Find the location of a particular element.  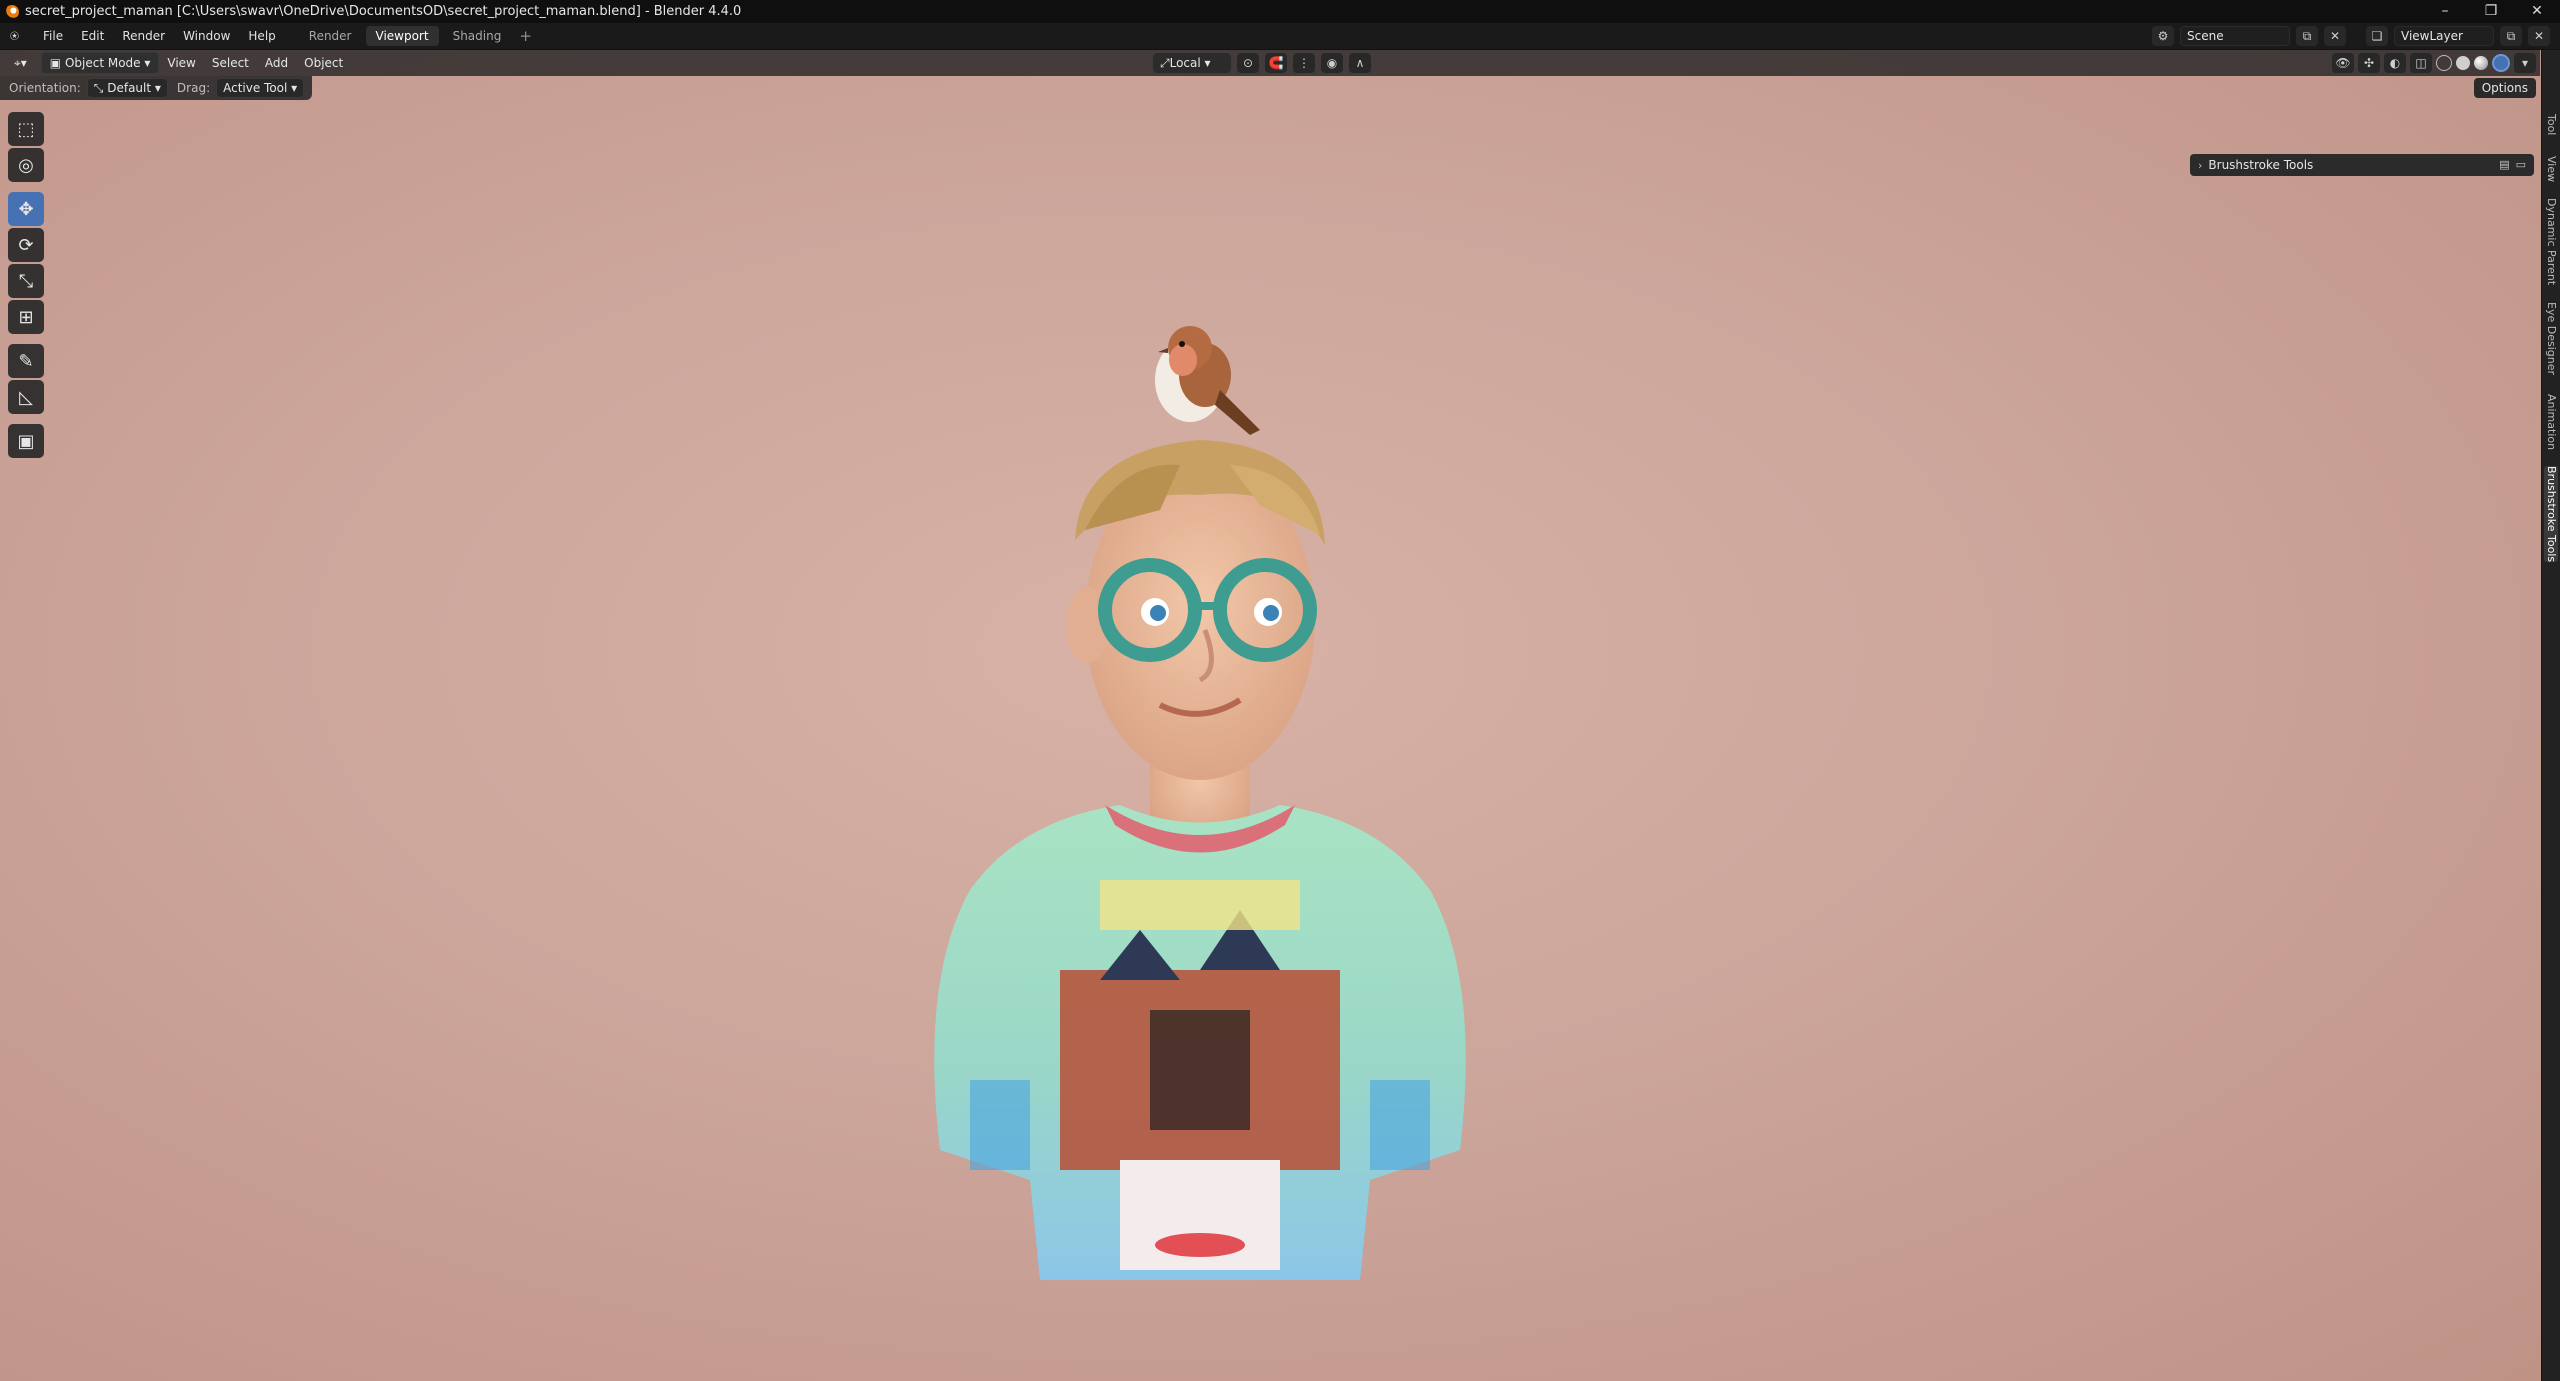

select-box-tool: ⬚ is located at coordinates (26, 129).